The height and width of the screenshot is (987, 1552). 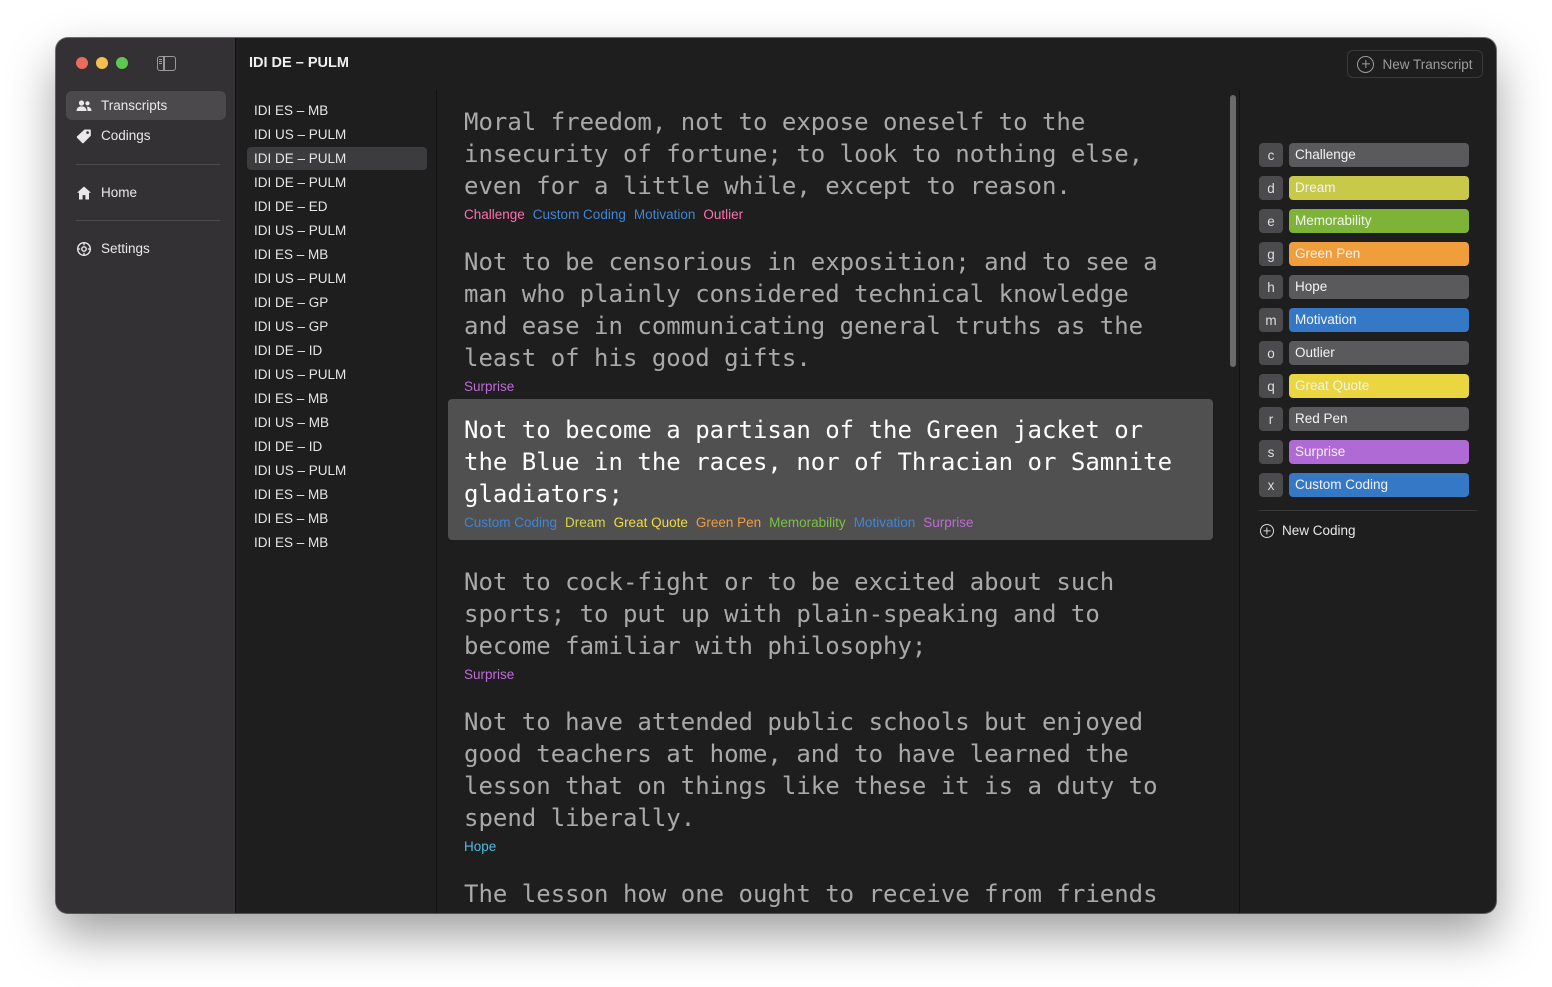 I want to click on coding-label: Outlier, so click(x=1379, y=353).